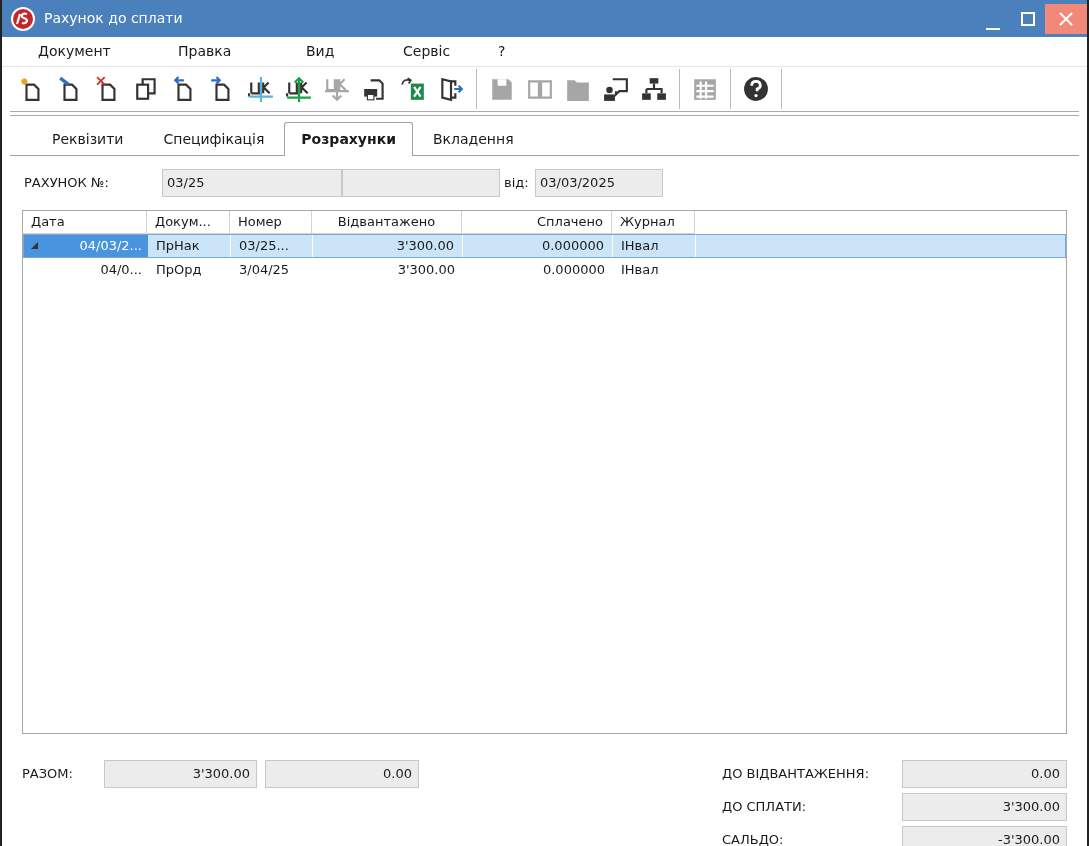 The width and height of the screenshot is (1089, 846). Describe the element at coordinates (387, 222) in the screenshot. I see `column-header: Відвантажено` at that location.